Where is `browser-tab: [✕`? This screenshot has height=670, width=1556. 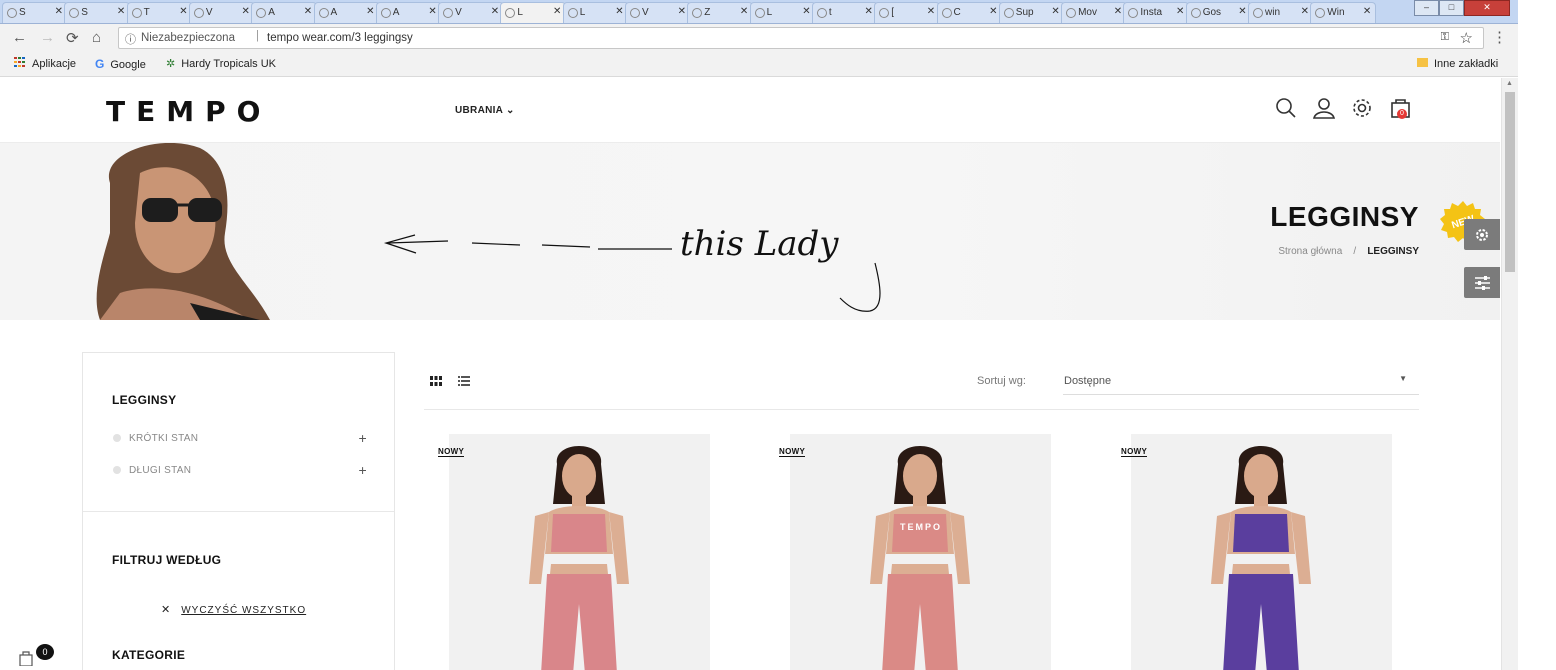
browser-tab: [✕ is located at coordinates (907, 12).